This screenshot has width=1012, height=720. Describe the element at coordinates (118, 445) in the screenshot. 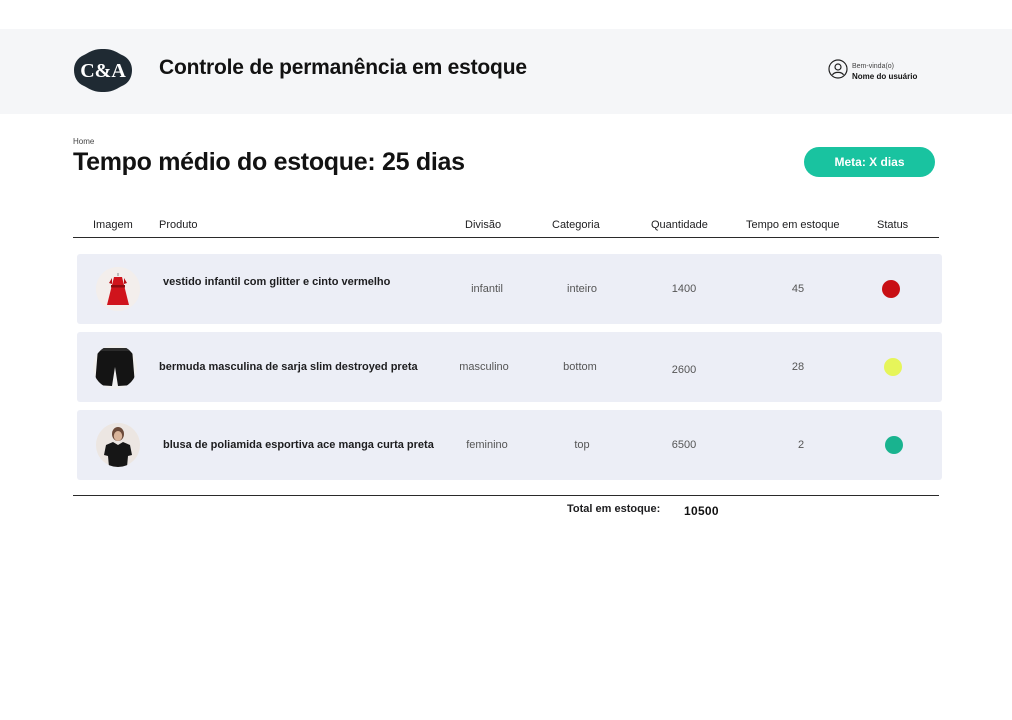

I see `black-blouse-image` at that location.